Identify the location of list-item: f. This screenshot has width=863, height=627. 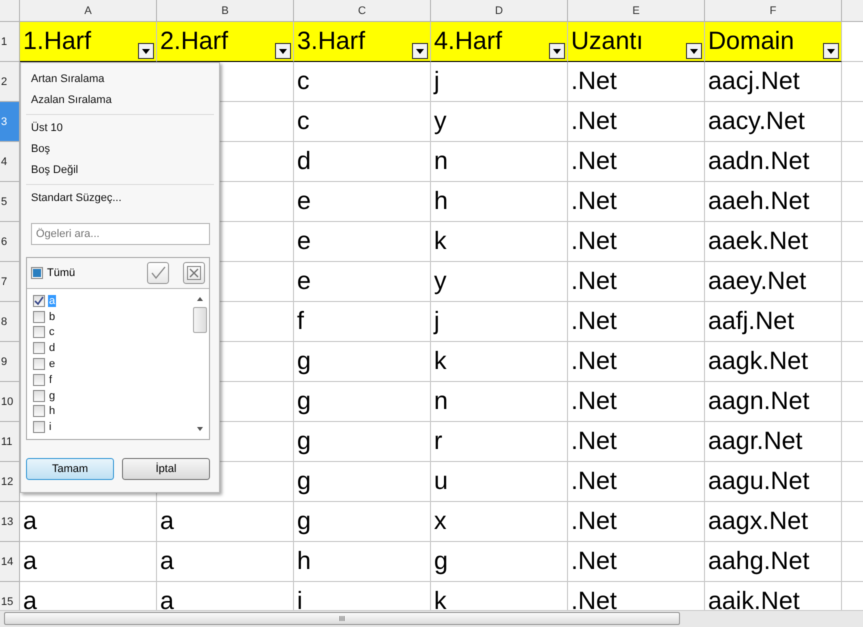
(51, 380).